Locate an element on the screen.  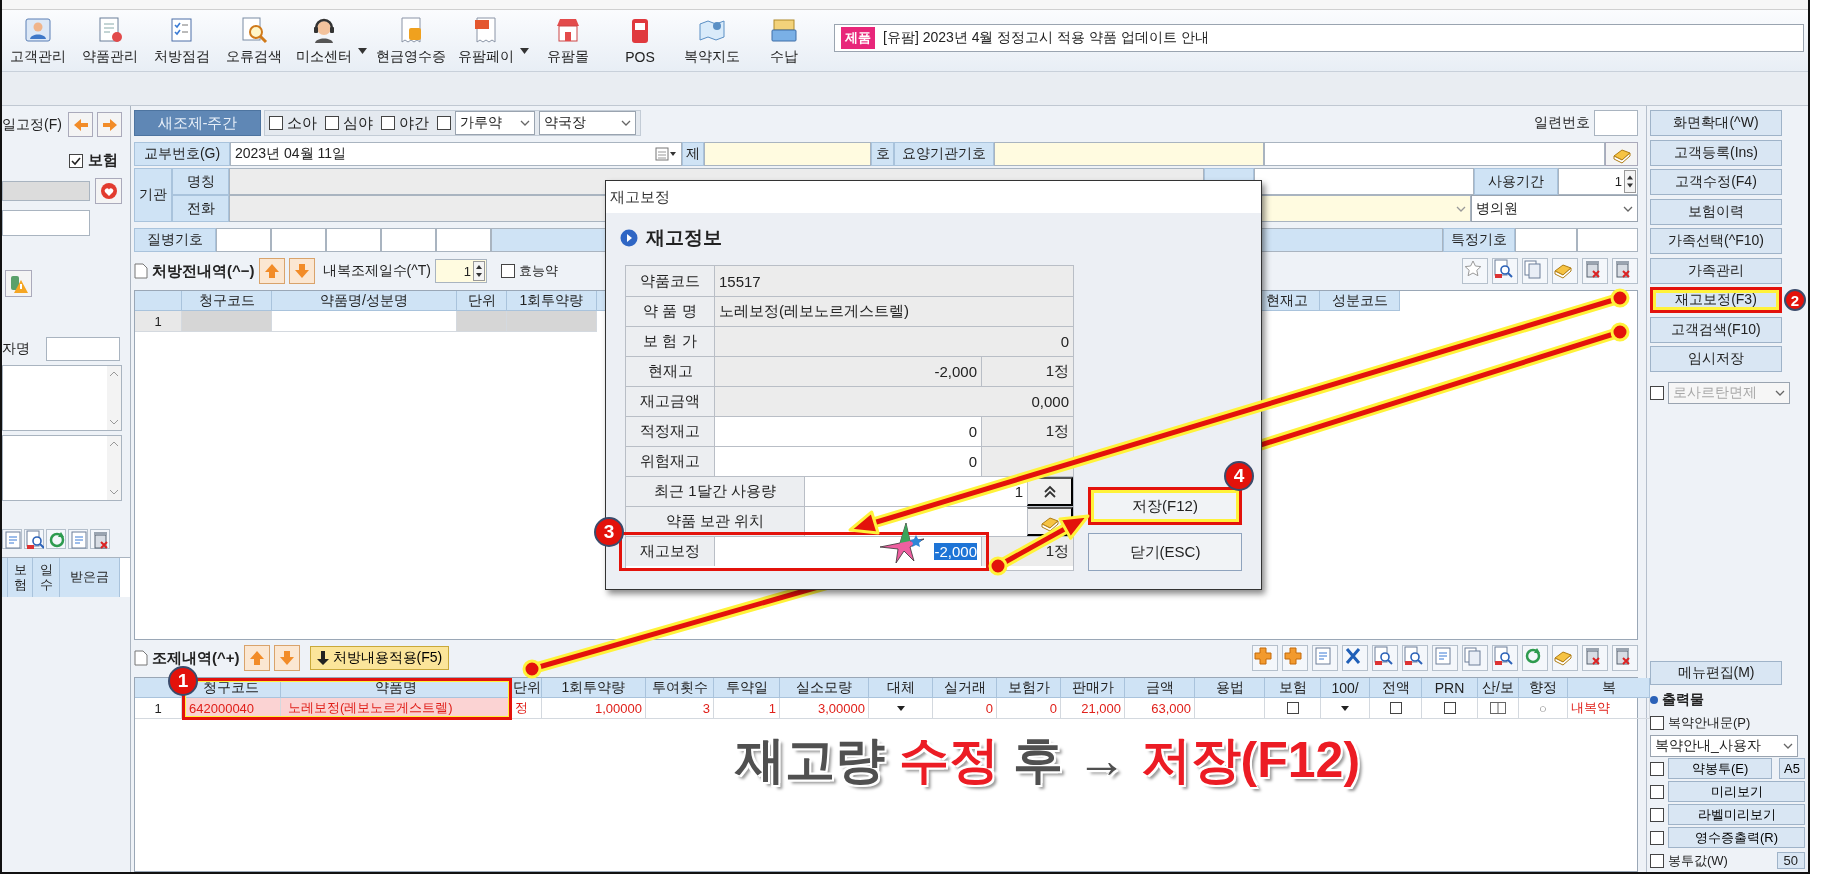
field-value: 노레보정(레보노르게스트렐) is located at coordinates (894, 311).